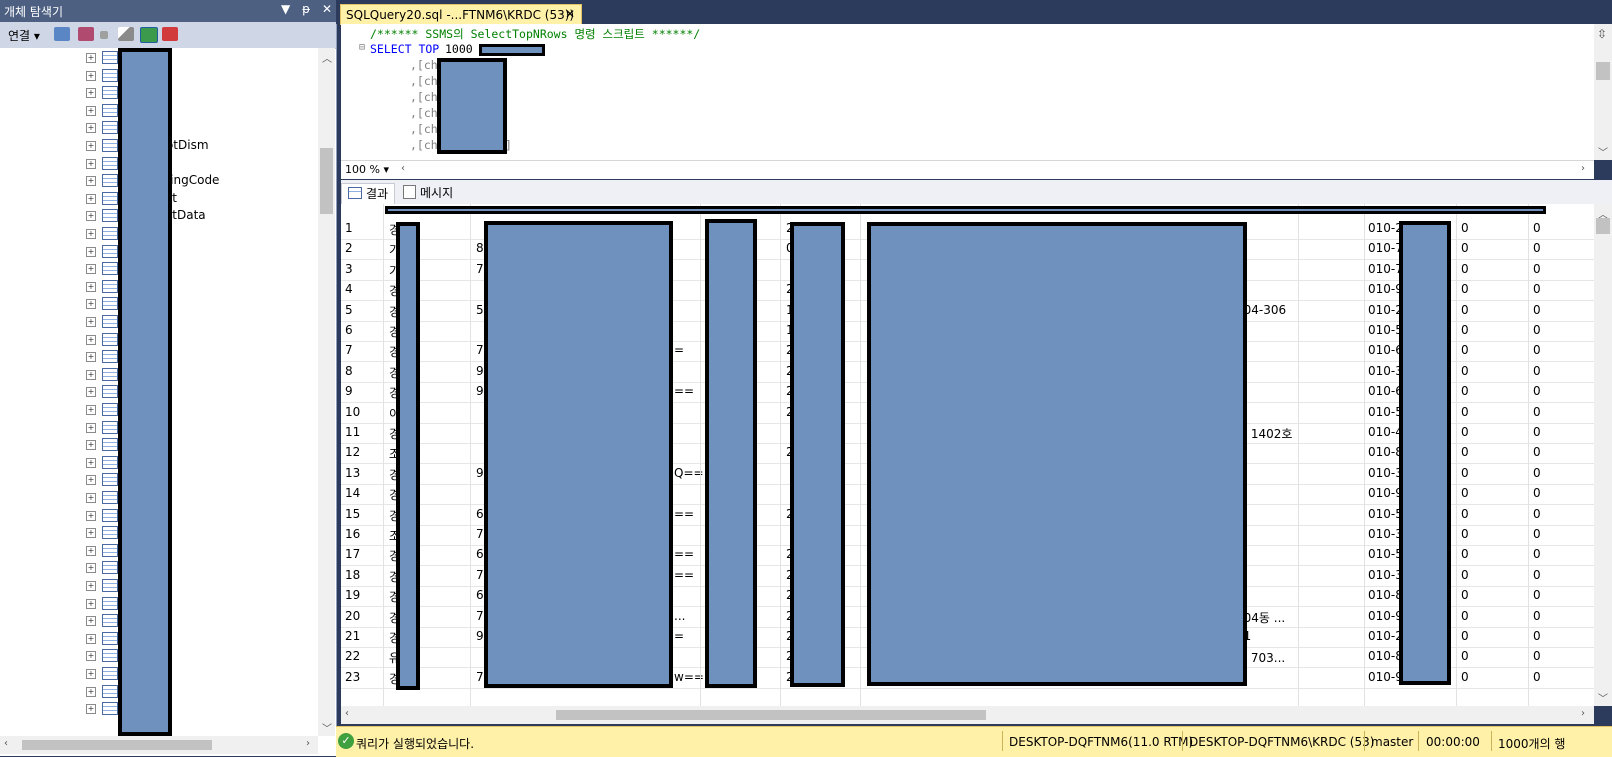  Describe the element at coordinates (362, 47) in the screenshot. I see `collapse-icon: ⊟` at that location.